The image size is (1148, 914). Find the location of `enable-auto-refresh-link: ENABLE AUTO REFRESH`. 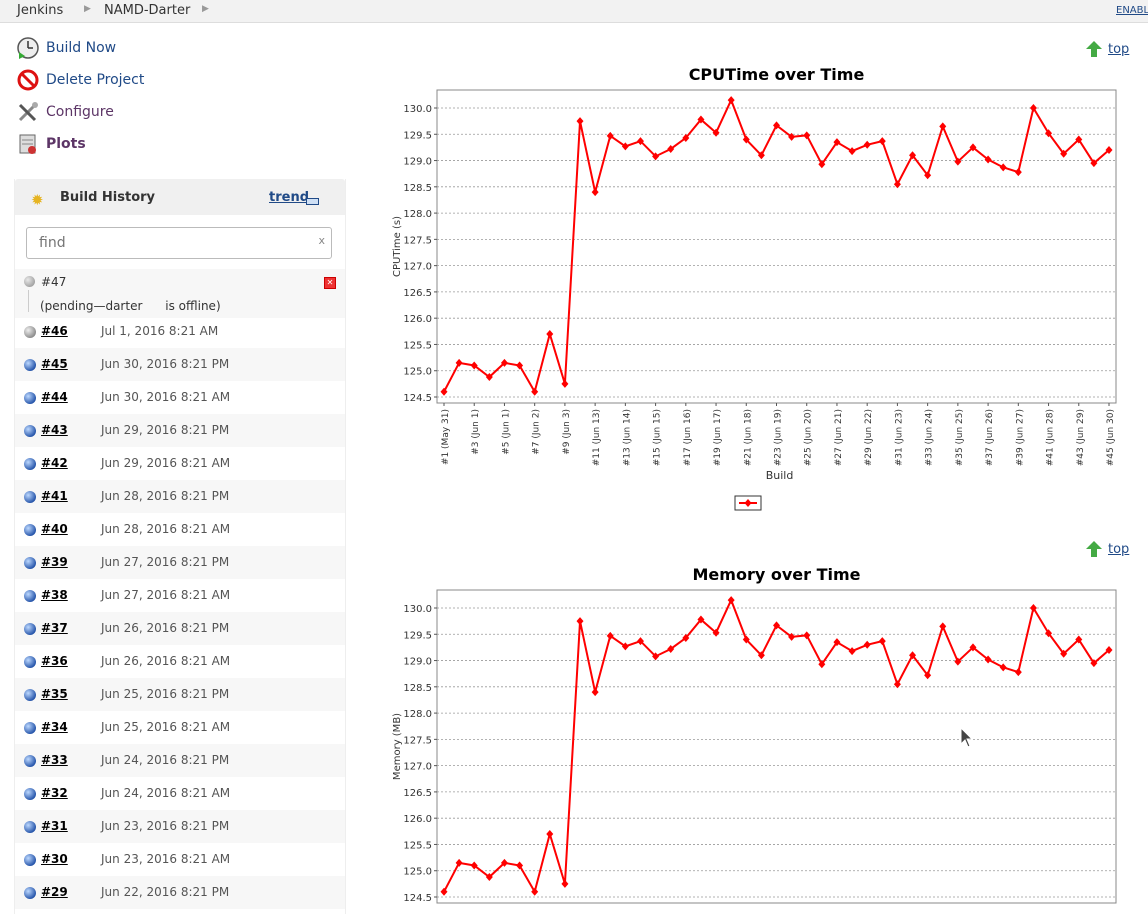

enable-auto-refresh-link: ENABLE AUTO REFRESH is located at coordinates (1132, 10).